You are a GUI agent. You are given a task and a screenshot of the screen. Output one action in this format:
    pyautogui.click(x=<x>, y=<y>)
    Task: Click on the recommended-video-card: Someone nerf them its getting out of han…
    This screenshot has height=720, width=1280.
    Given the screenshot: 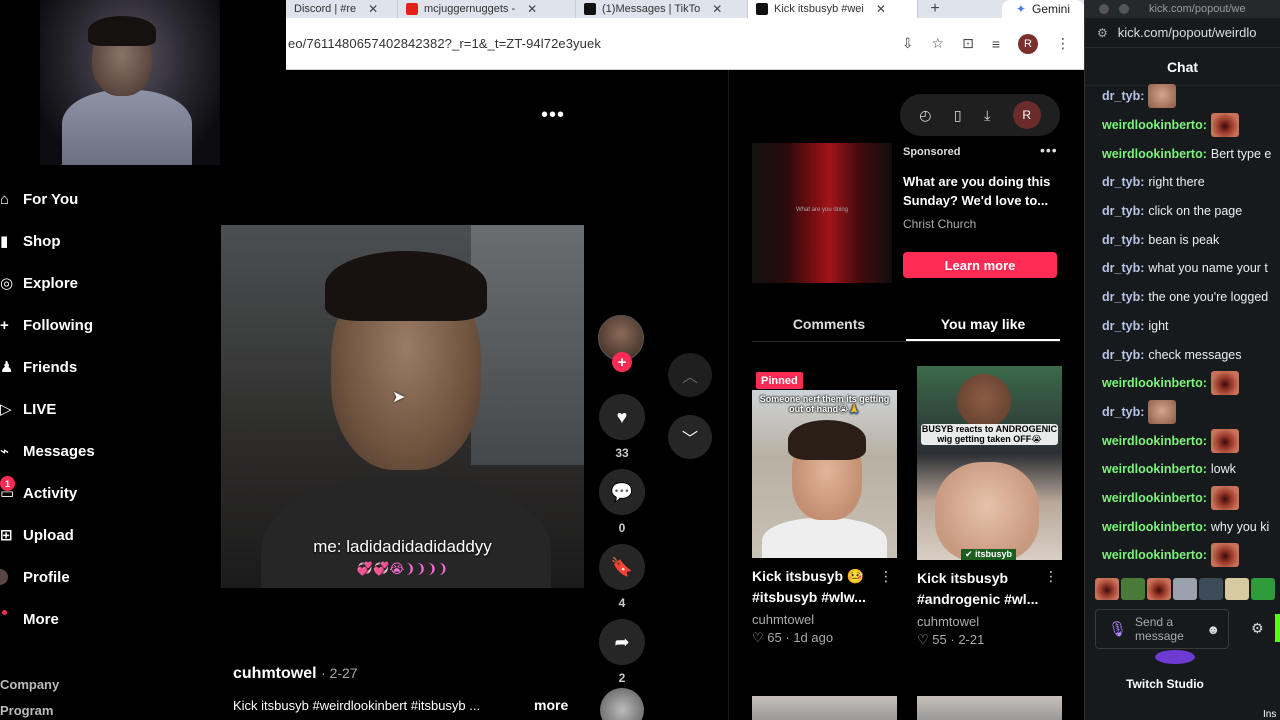 What is the action you would take?
    pyautogui.click(x=824, y=506)
    